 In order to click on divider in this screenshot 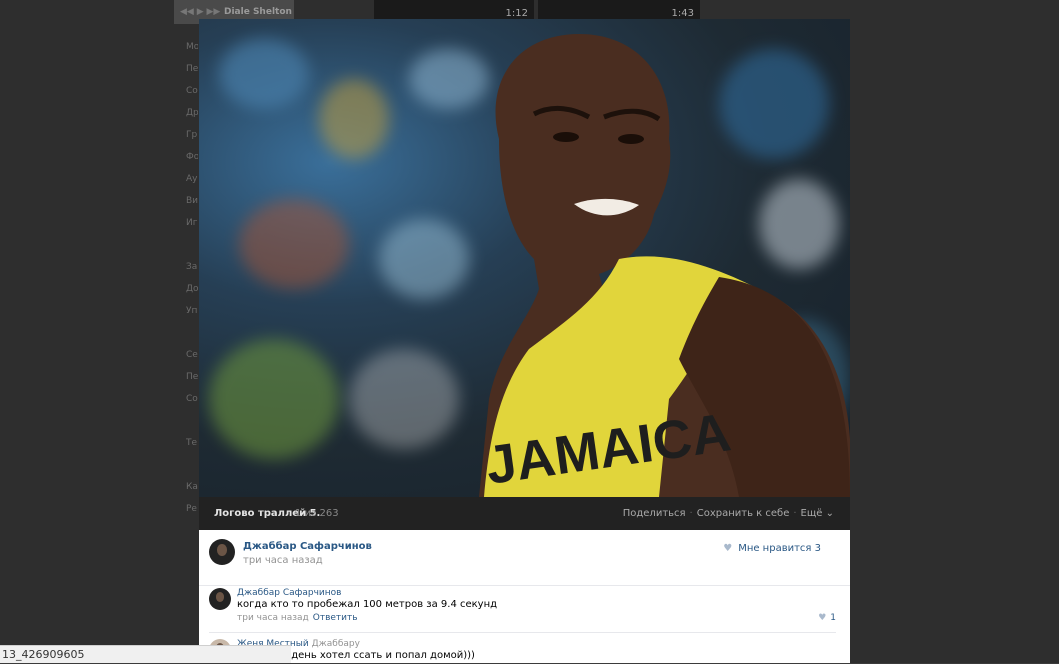, I will do `click(522, 632)`.